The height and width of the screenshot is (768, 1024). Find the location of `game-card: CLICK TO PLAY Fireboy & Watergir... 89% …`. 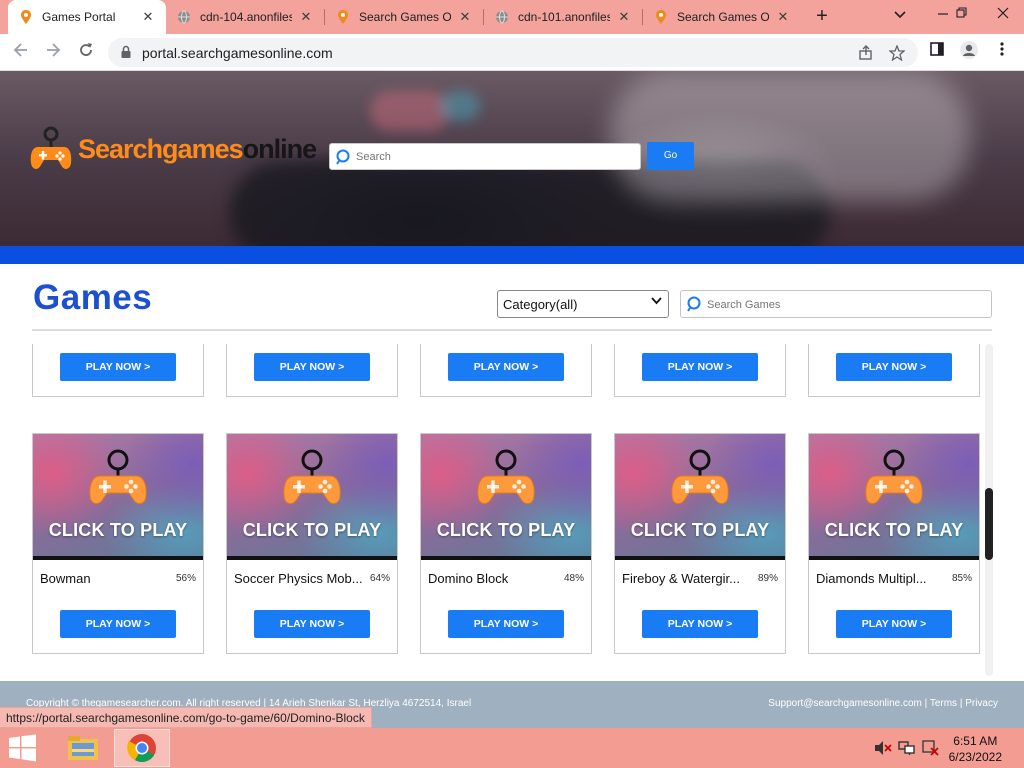

game-card: CLICK TO PLAY Fireboy & Watergir... 89% … is located at coordinates (700, 543).